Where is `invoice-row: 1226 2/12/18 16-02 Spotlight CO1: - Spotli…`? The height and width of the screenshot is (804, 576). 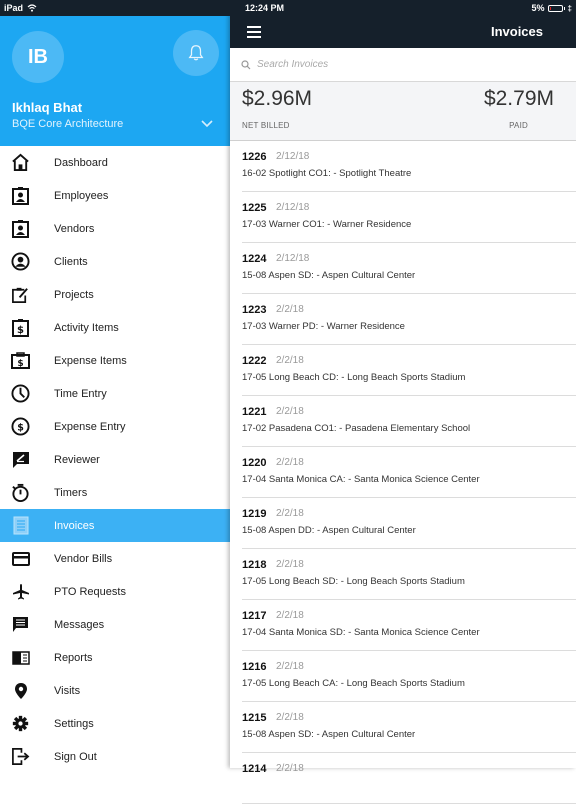 invoice-row: 1226 2/12/18 16-02 Spotlight CO1: - Spotli… is located at coordinates (403, 166).